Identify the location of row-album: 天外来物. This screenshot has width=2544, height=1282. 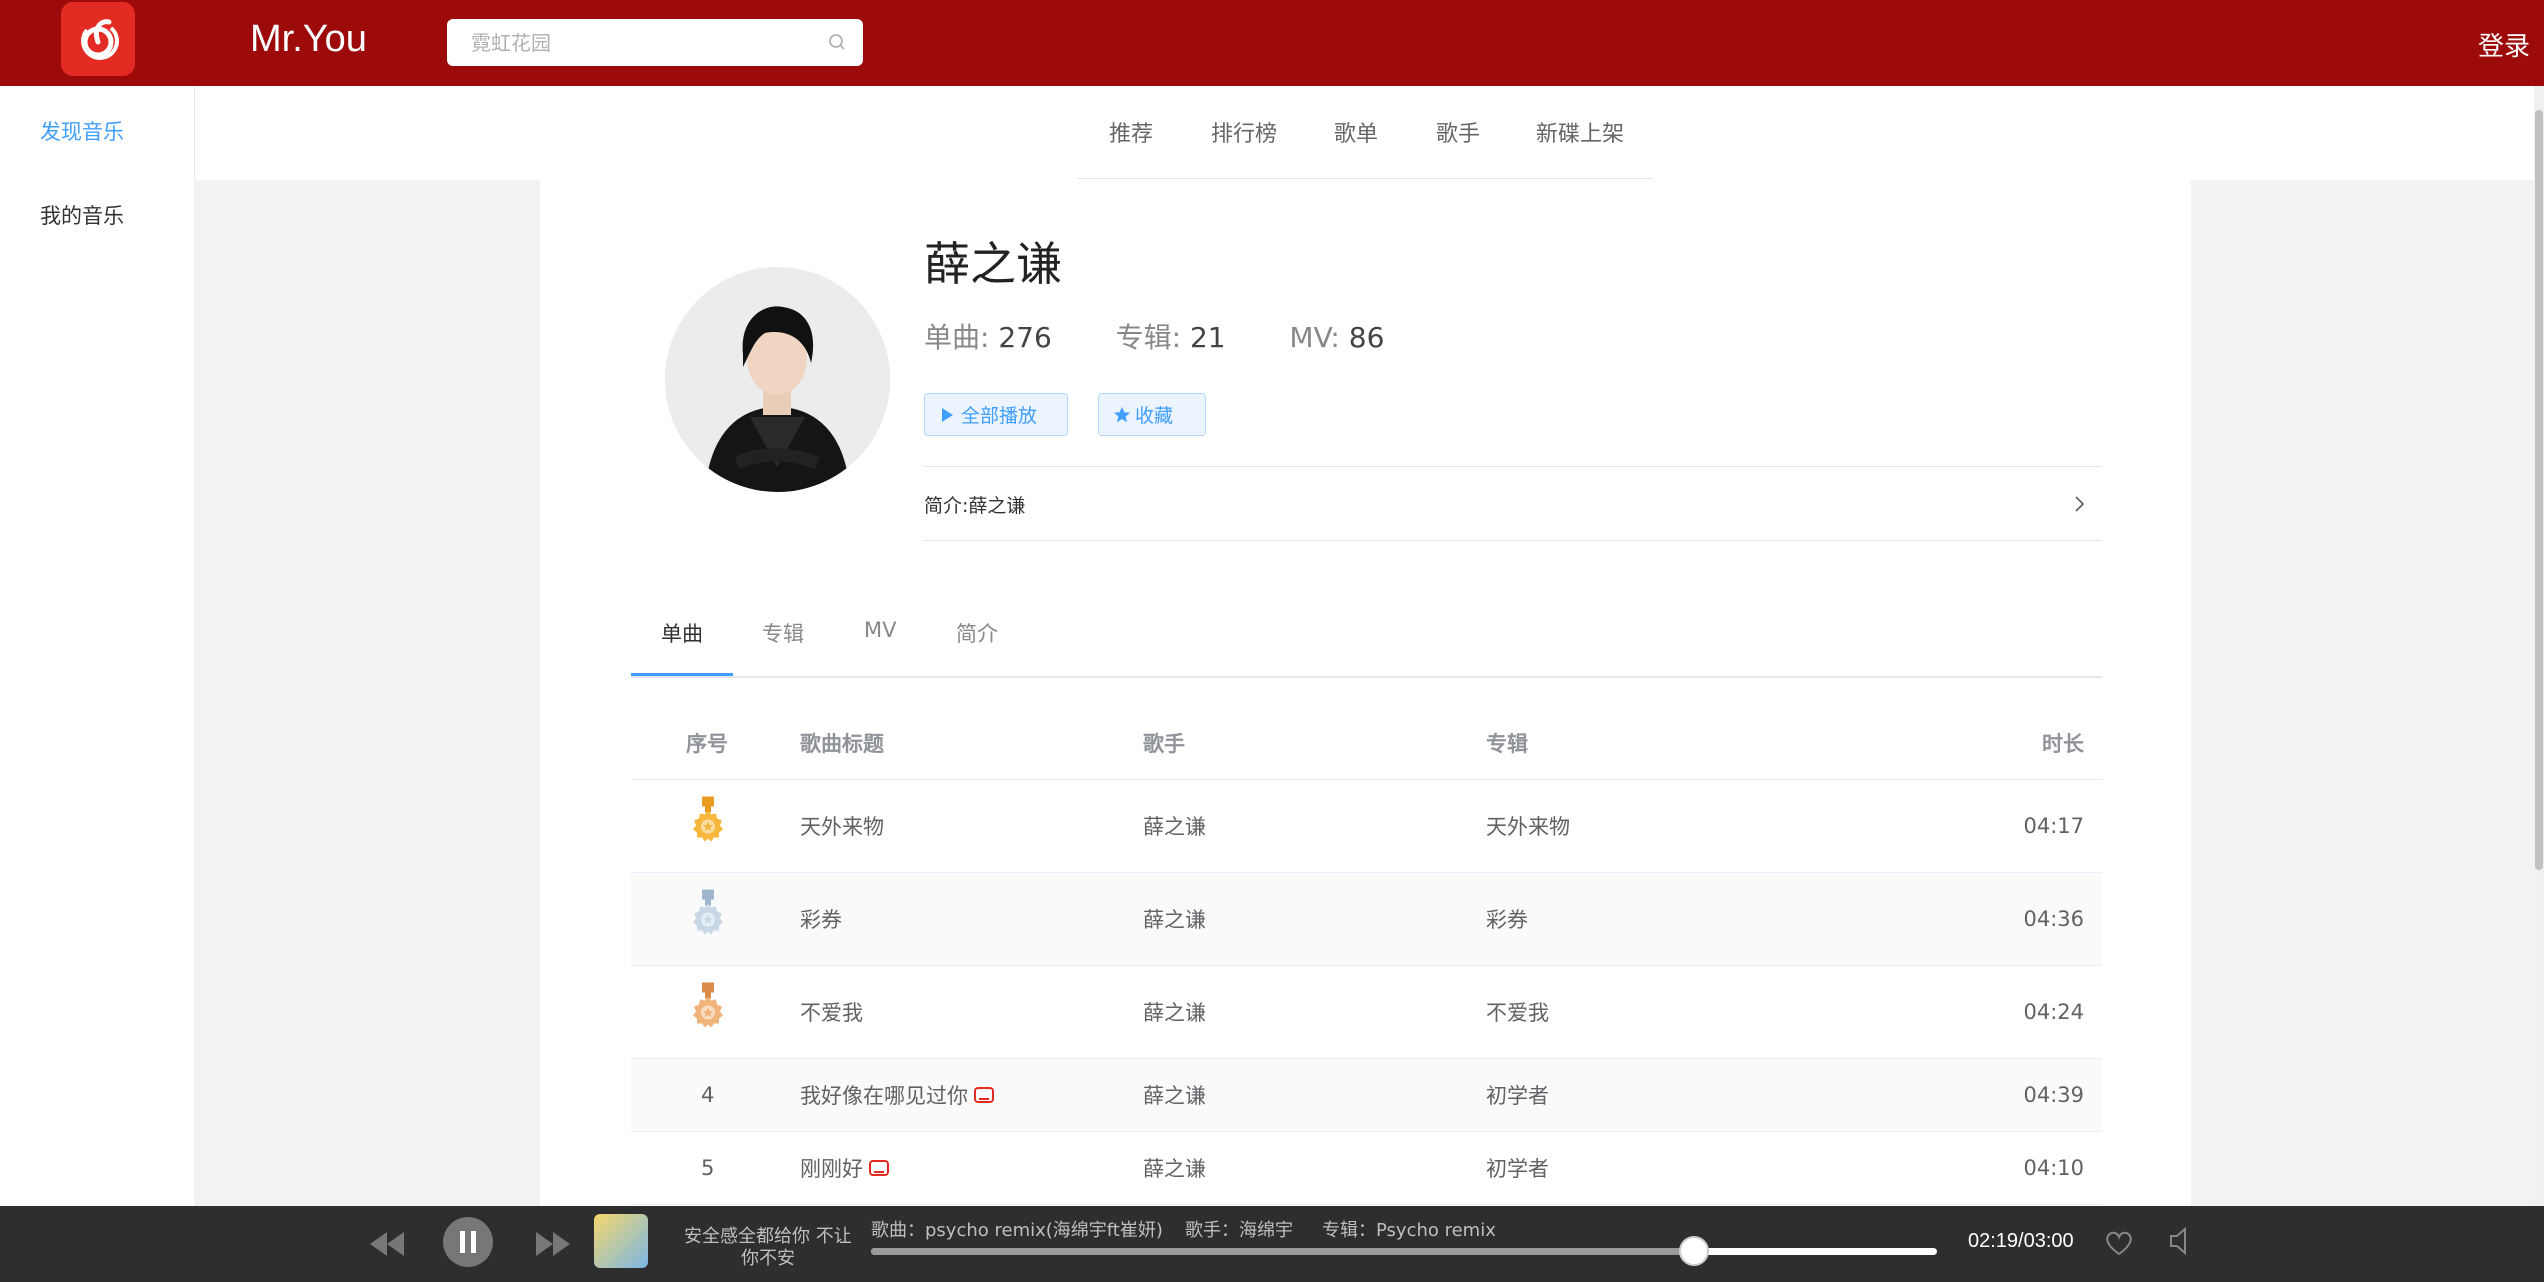
(1528, 826).